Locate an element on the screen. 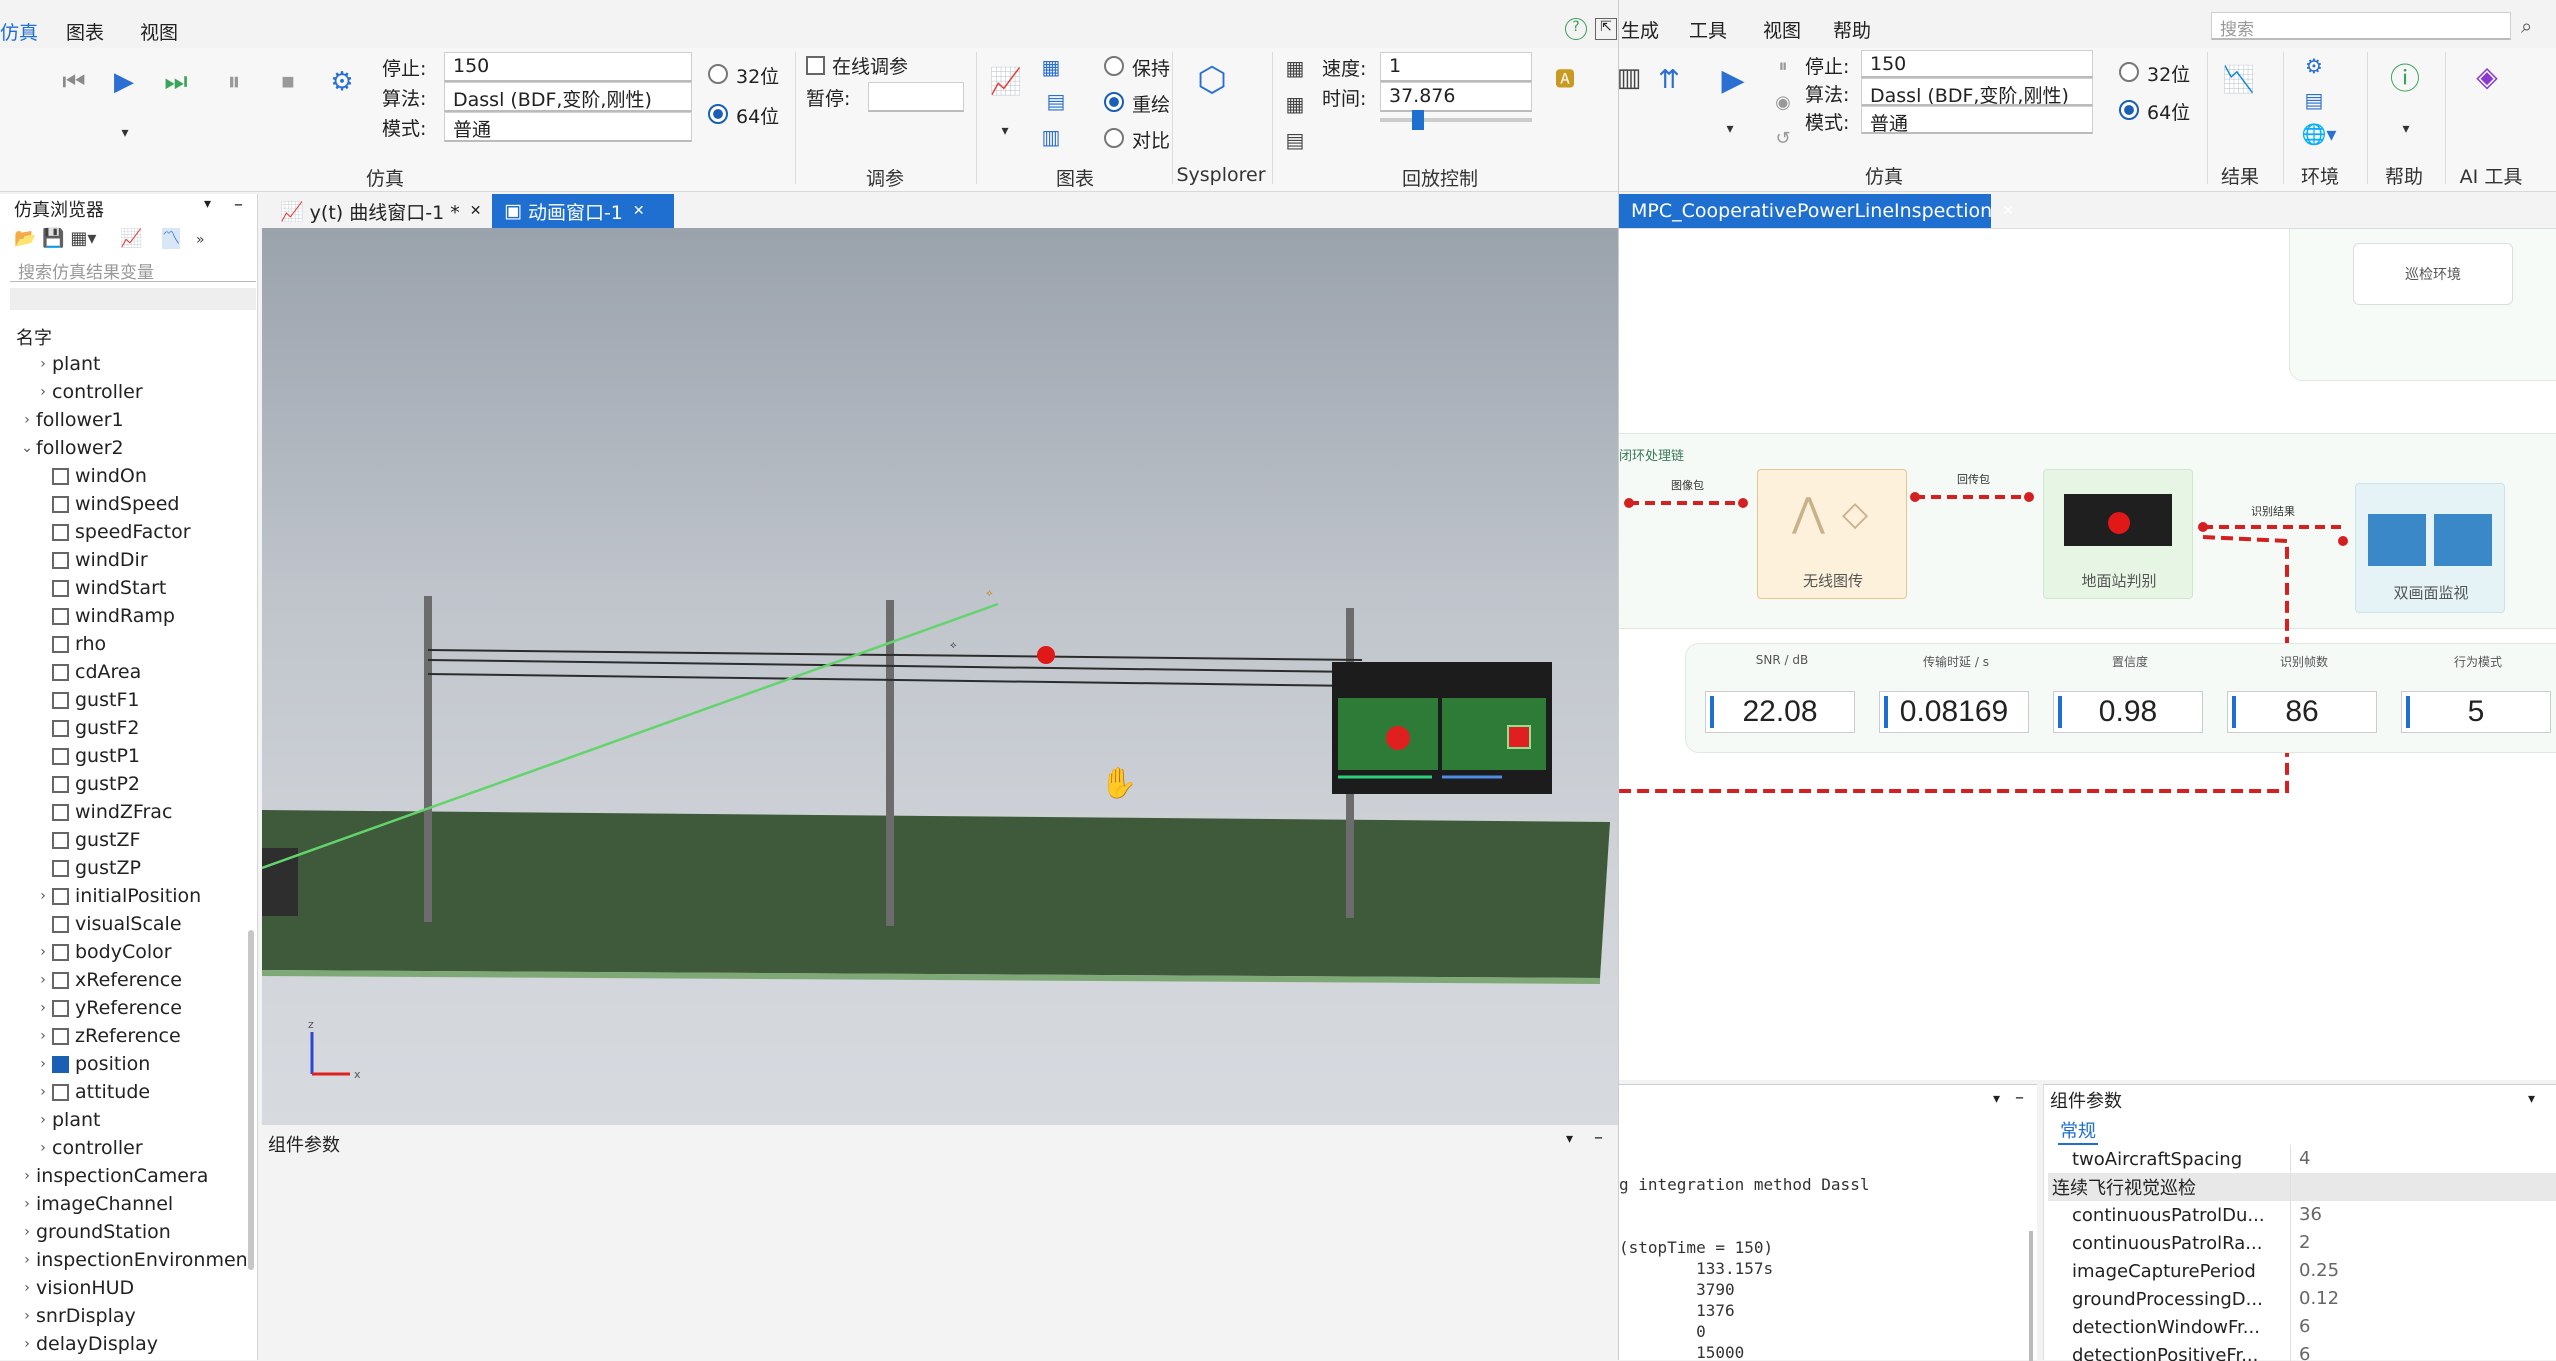 Image resolution: width=2556 pixels, height=1361 pixels. plot-icon: 📈 is located at coordinates (131, 238).